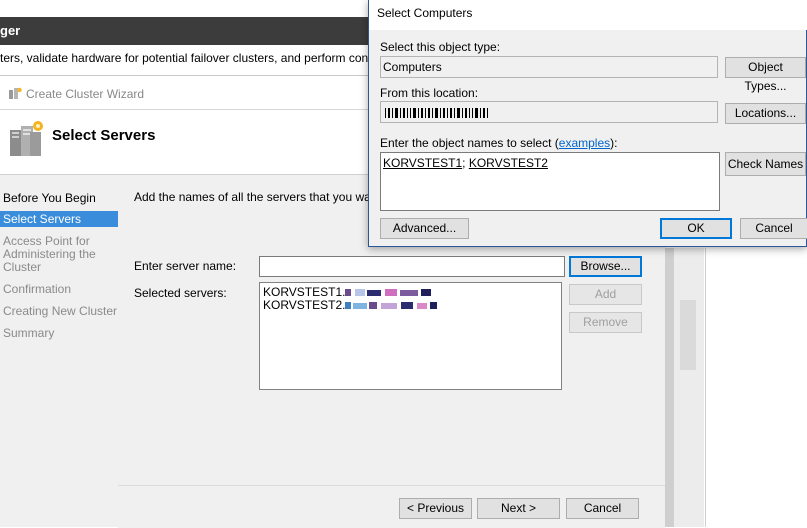 The height and width of the screenshot is (528, 807). Describe the element at coordinates (180, 293) in the screenshot. I see `selected-servers-label: Selected servers:` at that location.